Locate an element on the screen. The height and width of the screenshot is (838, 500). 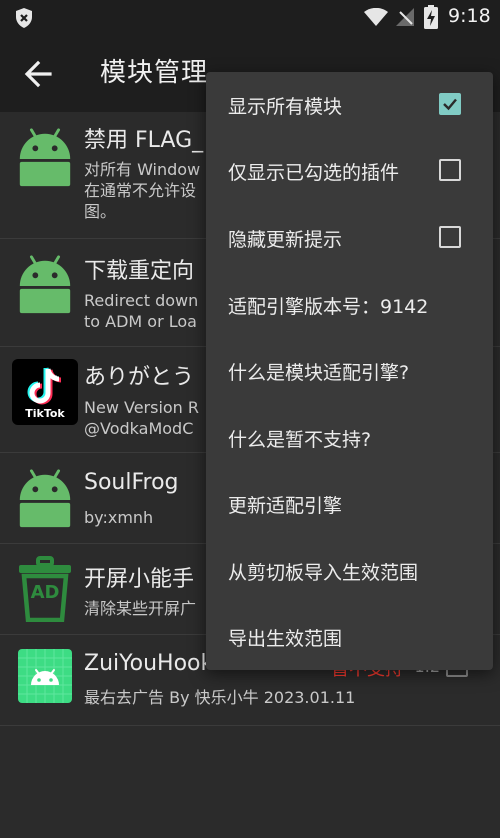
menu-item-label: 适配引擎版本号：9142 is located at coordinates (328, 307).